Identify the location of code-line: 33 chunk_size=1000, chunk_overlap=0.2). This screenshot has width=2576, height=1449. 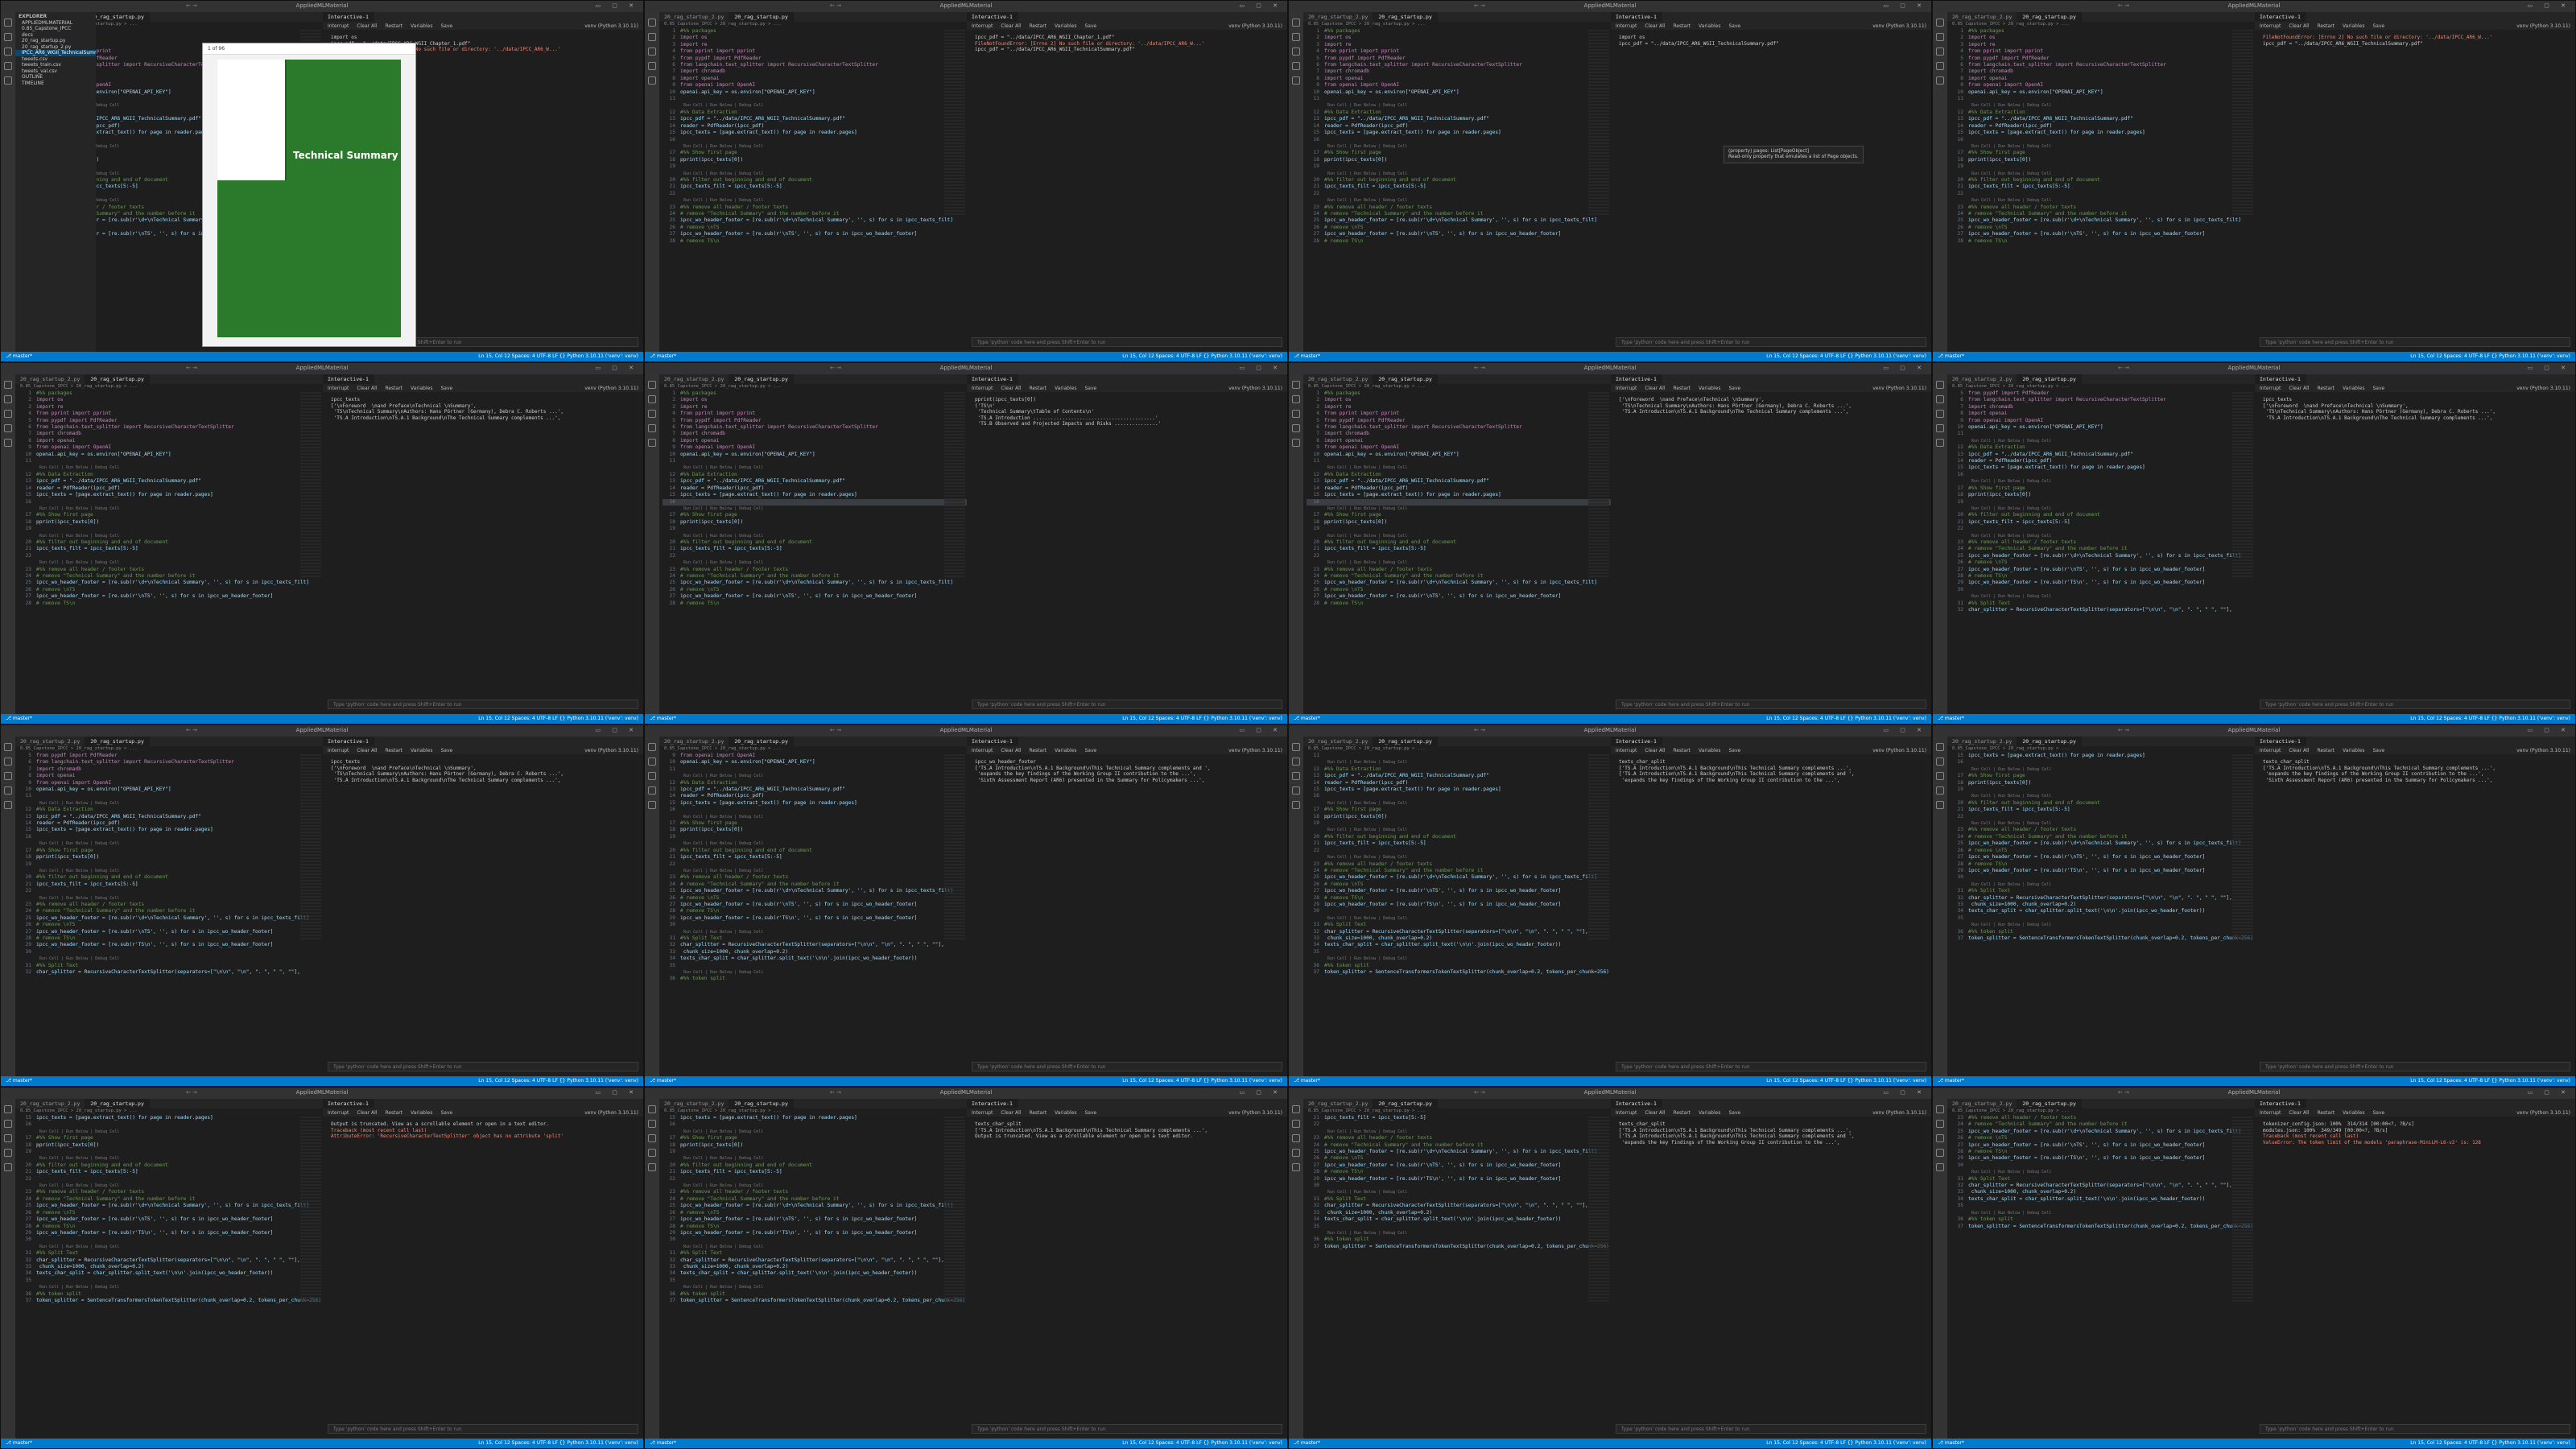
(1459, 938).